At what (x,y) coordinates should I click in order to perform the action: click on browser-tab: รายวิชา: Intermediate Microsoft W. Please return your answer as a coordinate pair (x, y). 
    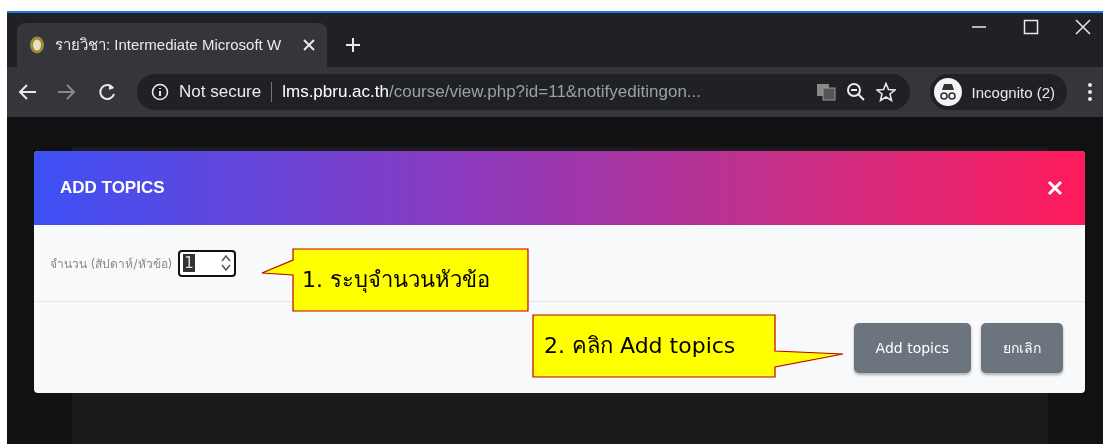
    Looking at the image, I should click on (172, 45).